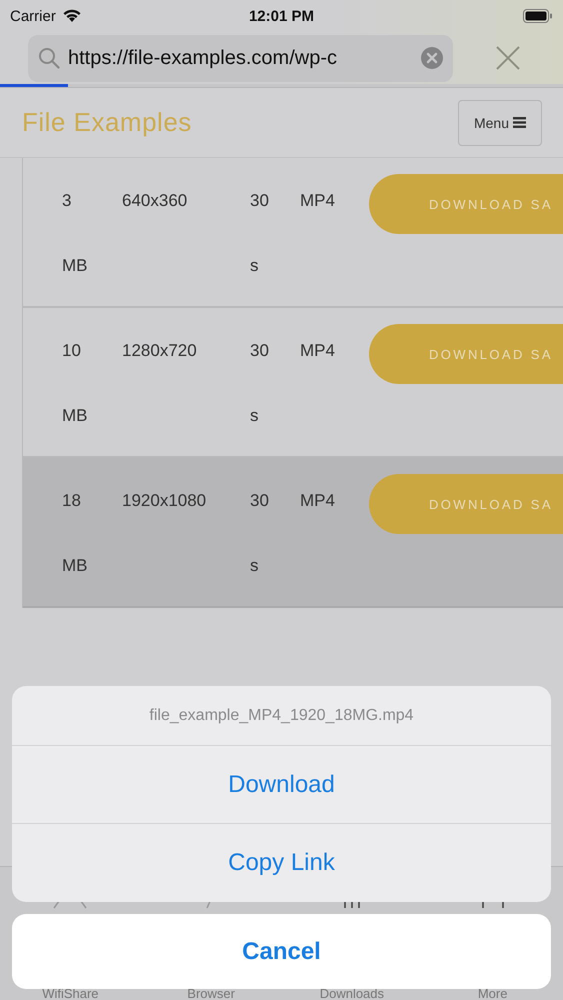 The image size is (563, 1000). What do you see at coordinates (160, 351) in the screenshot?
I see `table-cell-text: 1280x720` at bounding box center [160, 351].